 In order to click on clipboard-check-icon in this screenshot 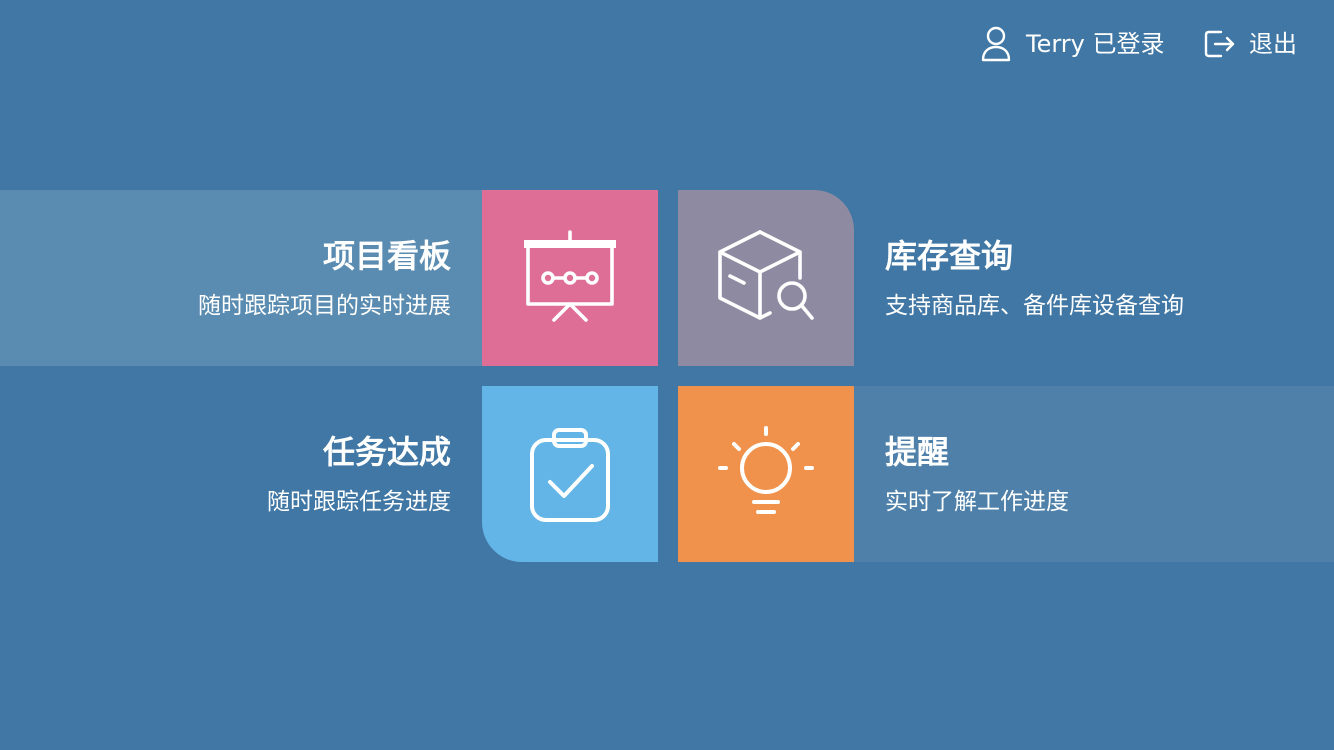, I will do `click(570, 475)`.